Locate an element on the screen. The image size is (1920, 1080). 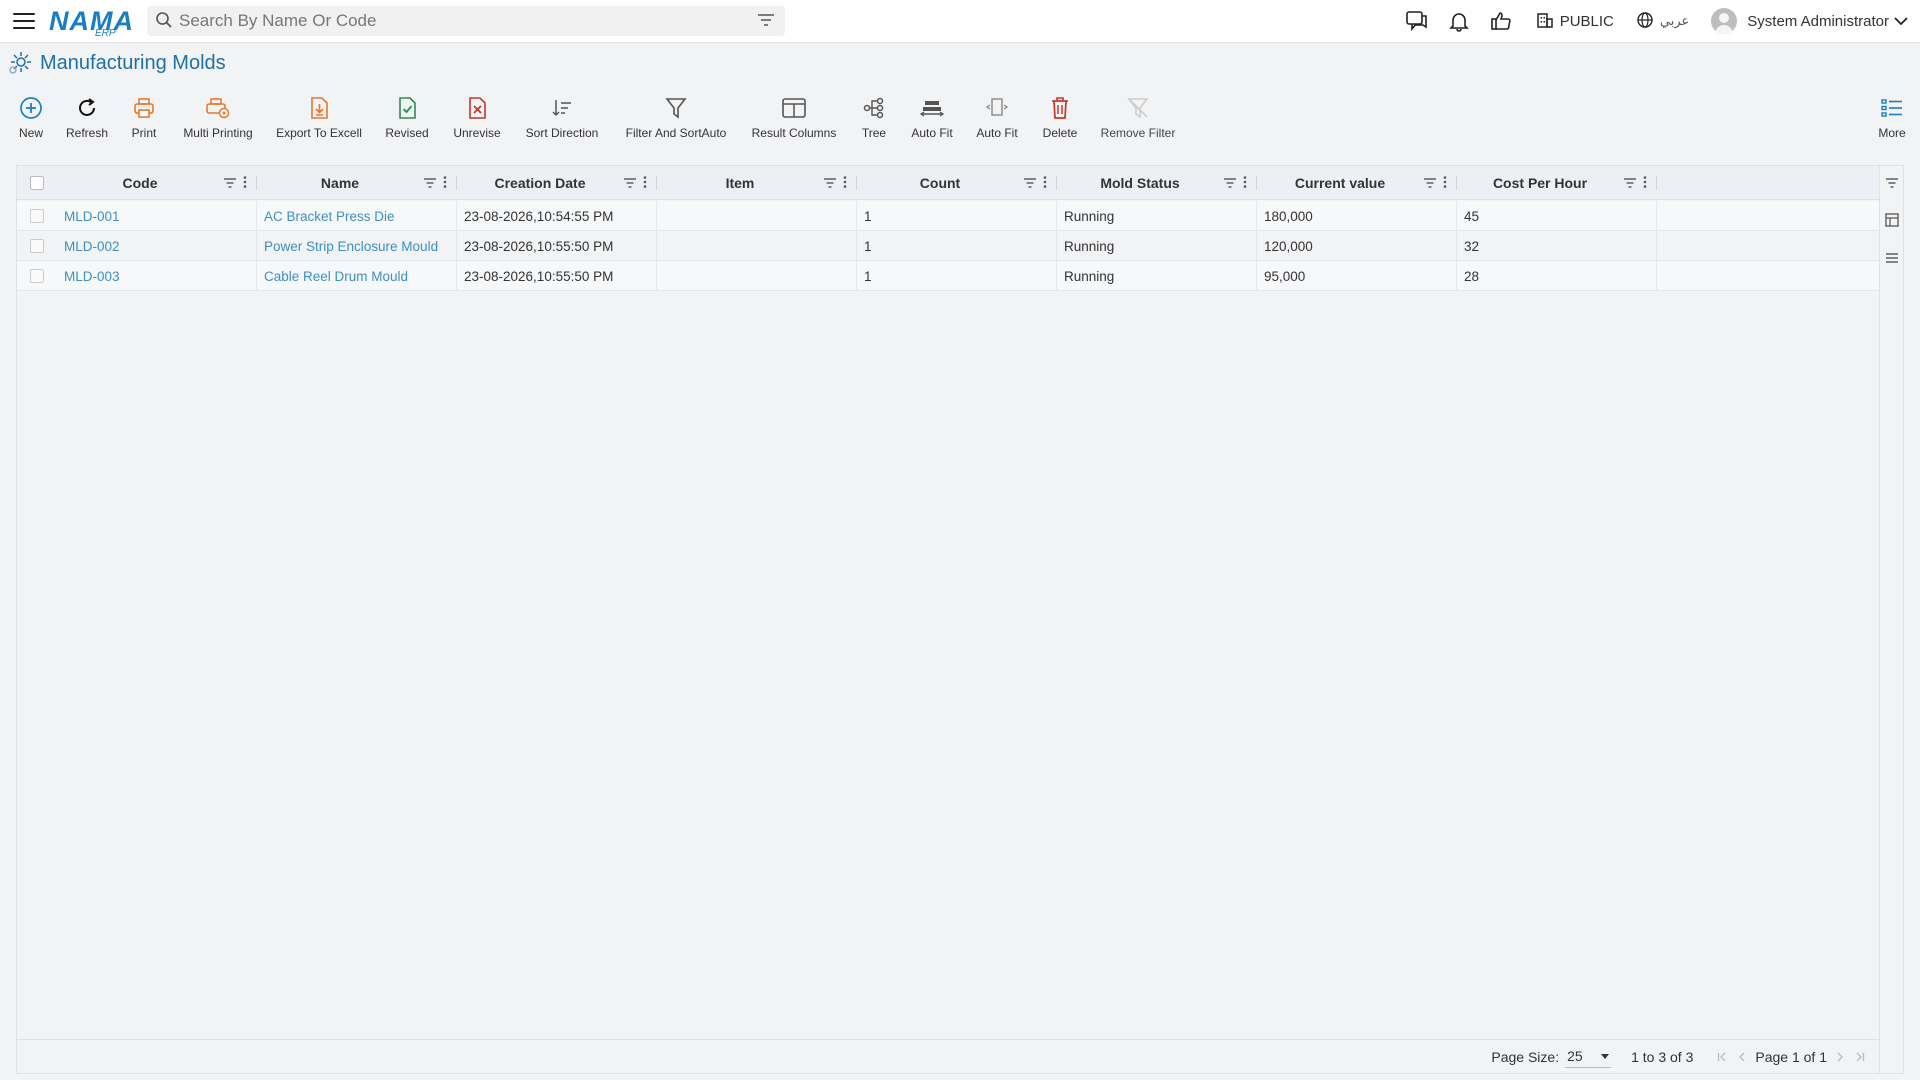
export-excel-label: Export To Excell is located at coordinates (319, 133).